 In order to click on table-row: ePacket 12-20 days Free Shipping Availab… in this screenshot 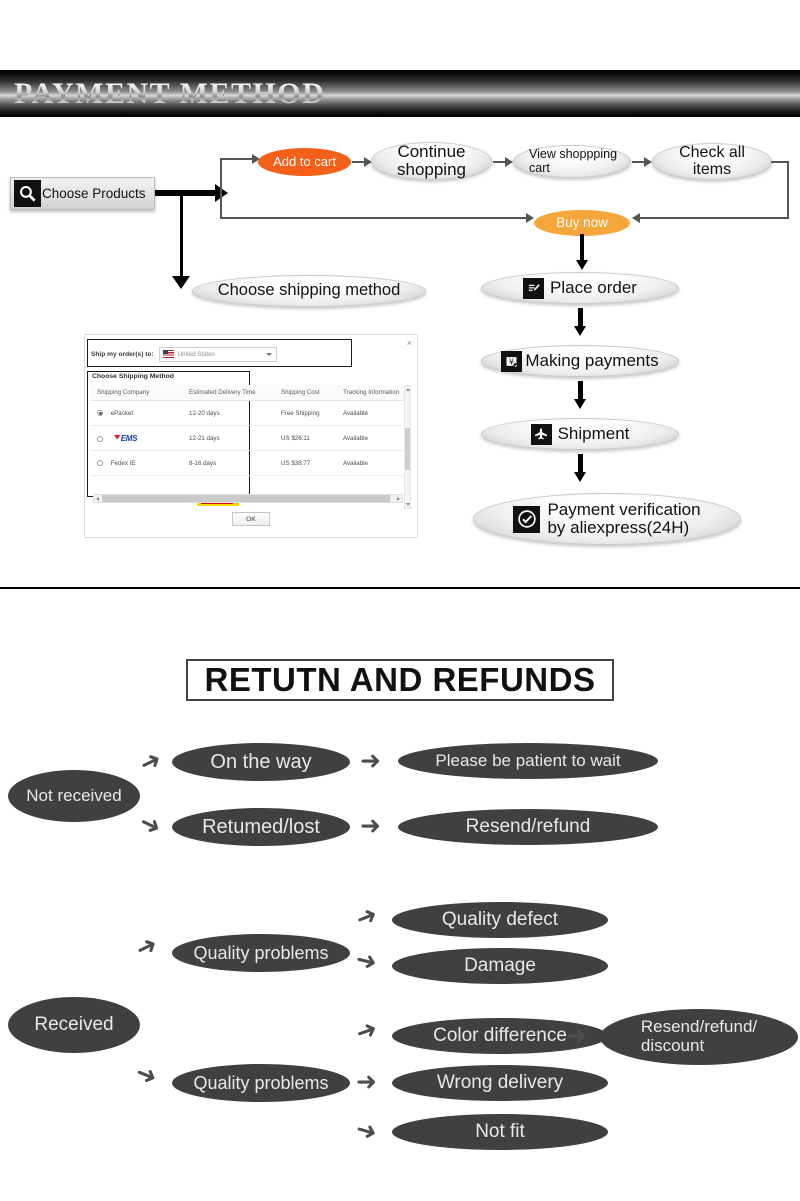, I will do `click(250, 413)`.